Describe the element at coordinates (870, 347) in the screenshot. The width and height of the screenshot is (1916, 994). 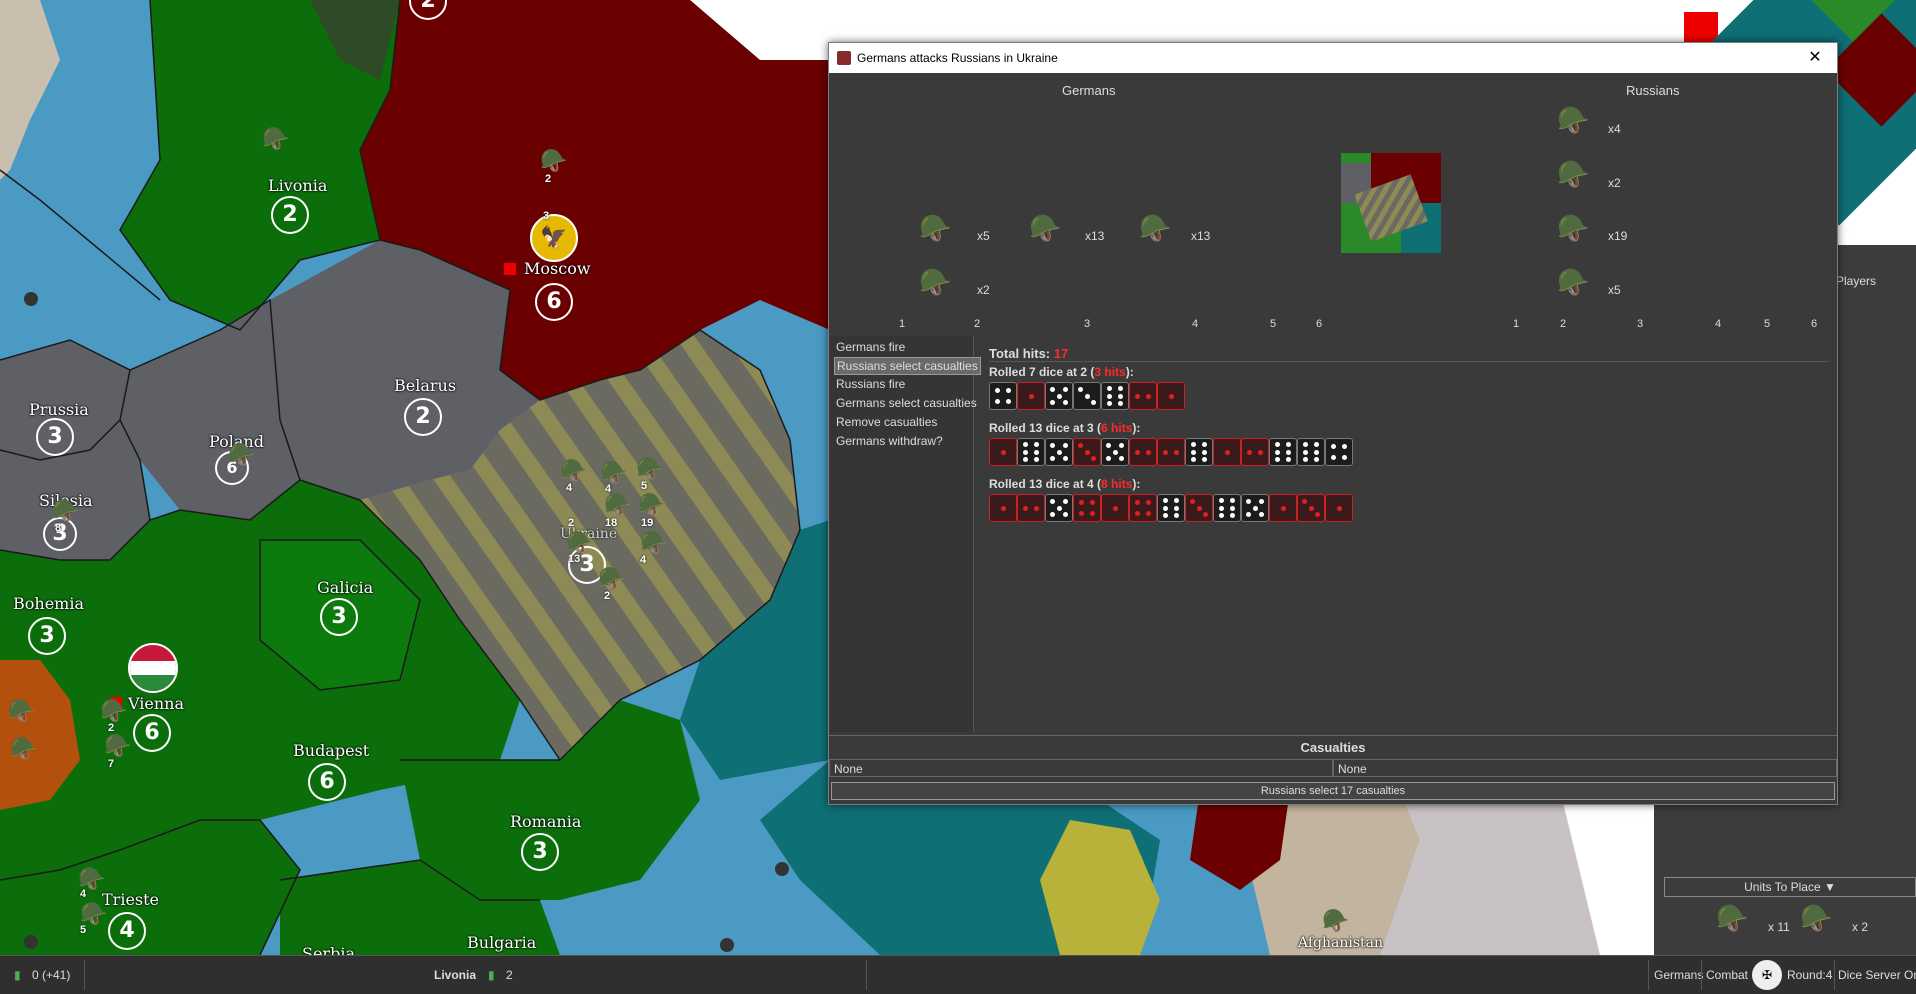
I see `step-item: Germans fire` at that location.